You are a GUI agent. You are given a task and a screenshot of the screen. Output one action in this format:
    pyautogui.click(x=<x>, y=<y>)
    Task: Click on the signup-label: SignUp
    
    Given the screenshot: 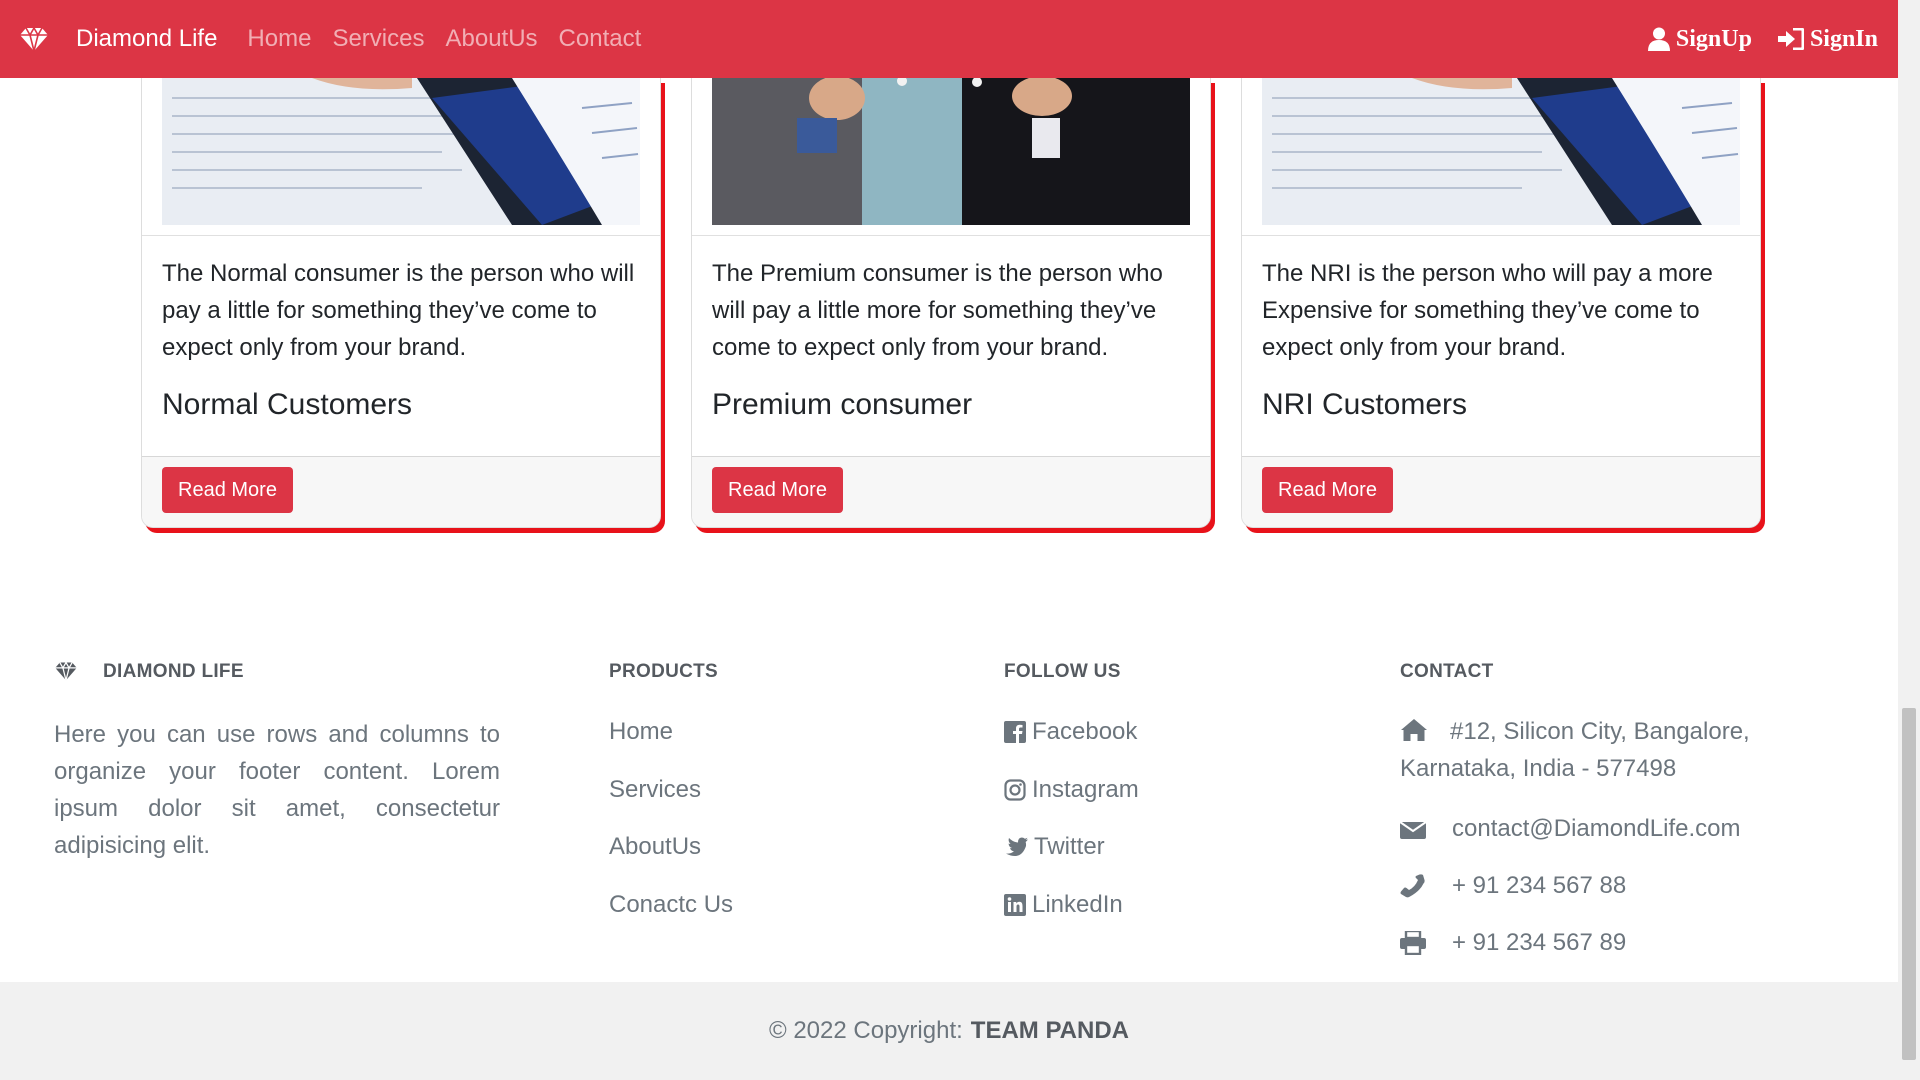 What is the action you would take?
    pyautogui.click(x=1713, y=38)
    